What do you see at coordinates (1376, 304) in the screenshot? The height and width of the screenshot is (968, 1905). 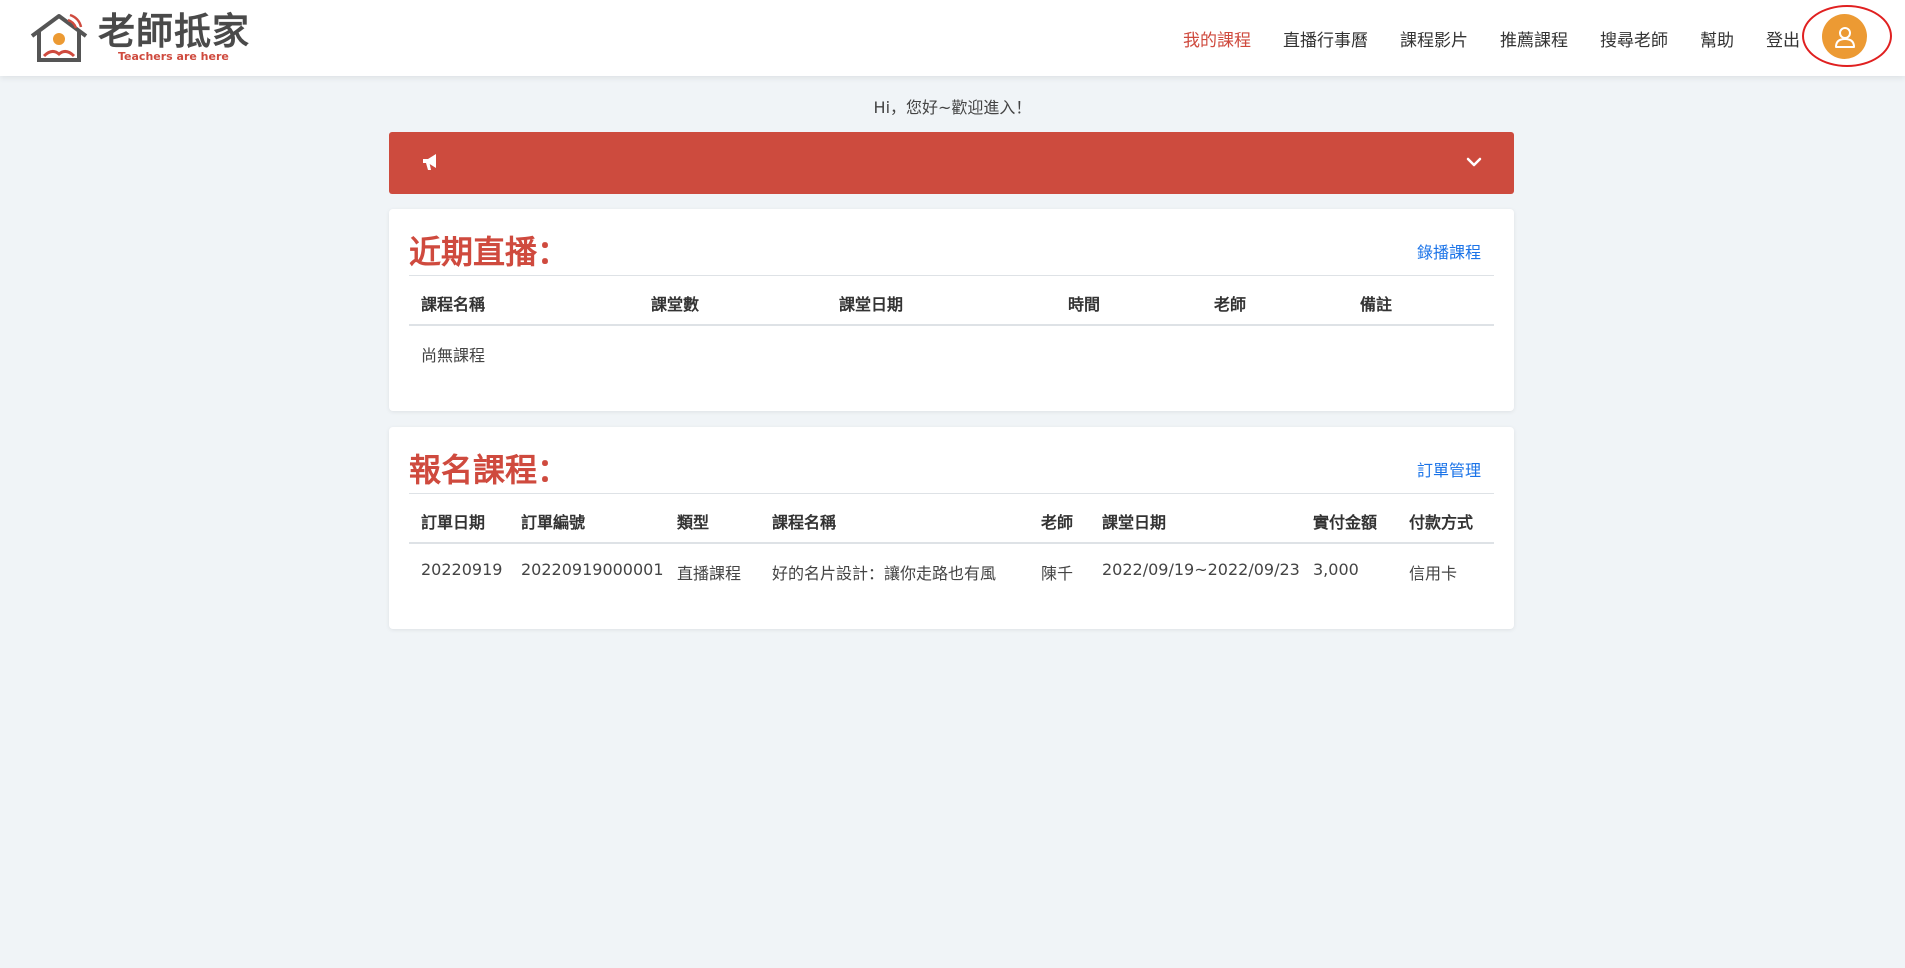 I see `col-notes: 備註` at bounding box center [1376, 304].